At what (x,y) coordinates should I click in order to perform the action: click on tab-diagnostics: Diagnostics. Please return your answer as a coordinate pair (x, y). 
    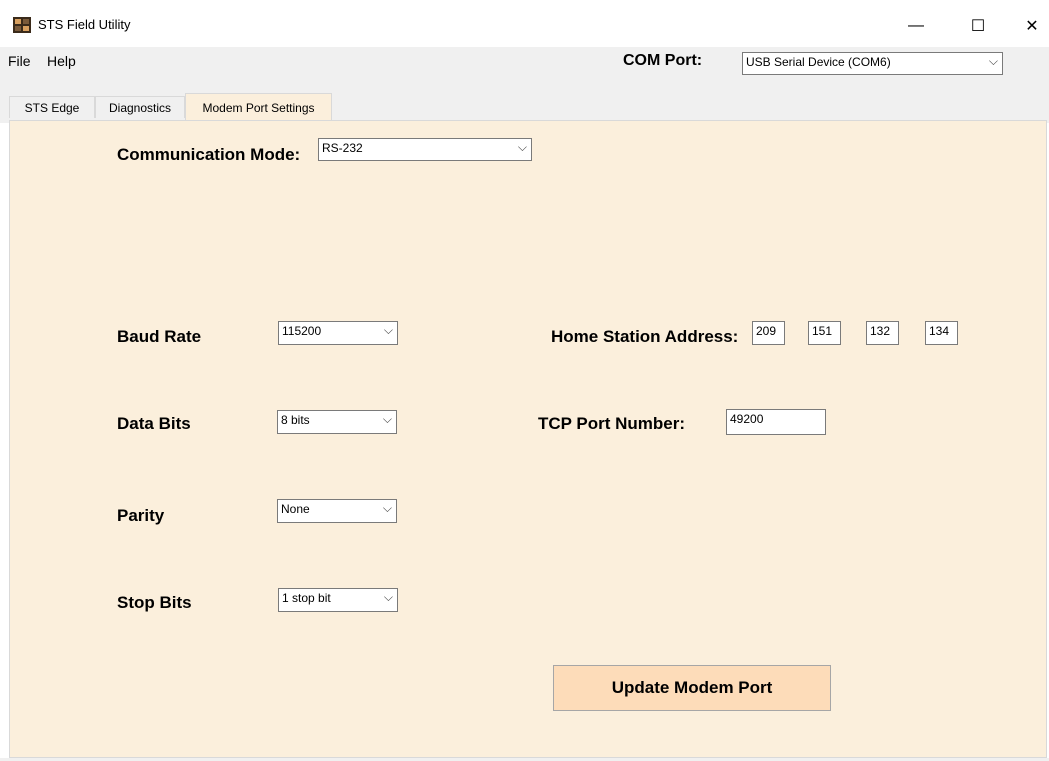
    Looking at the image, I should click on (140, 107).